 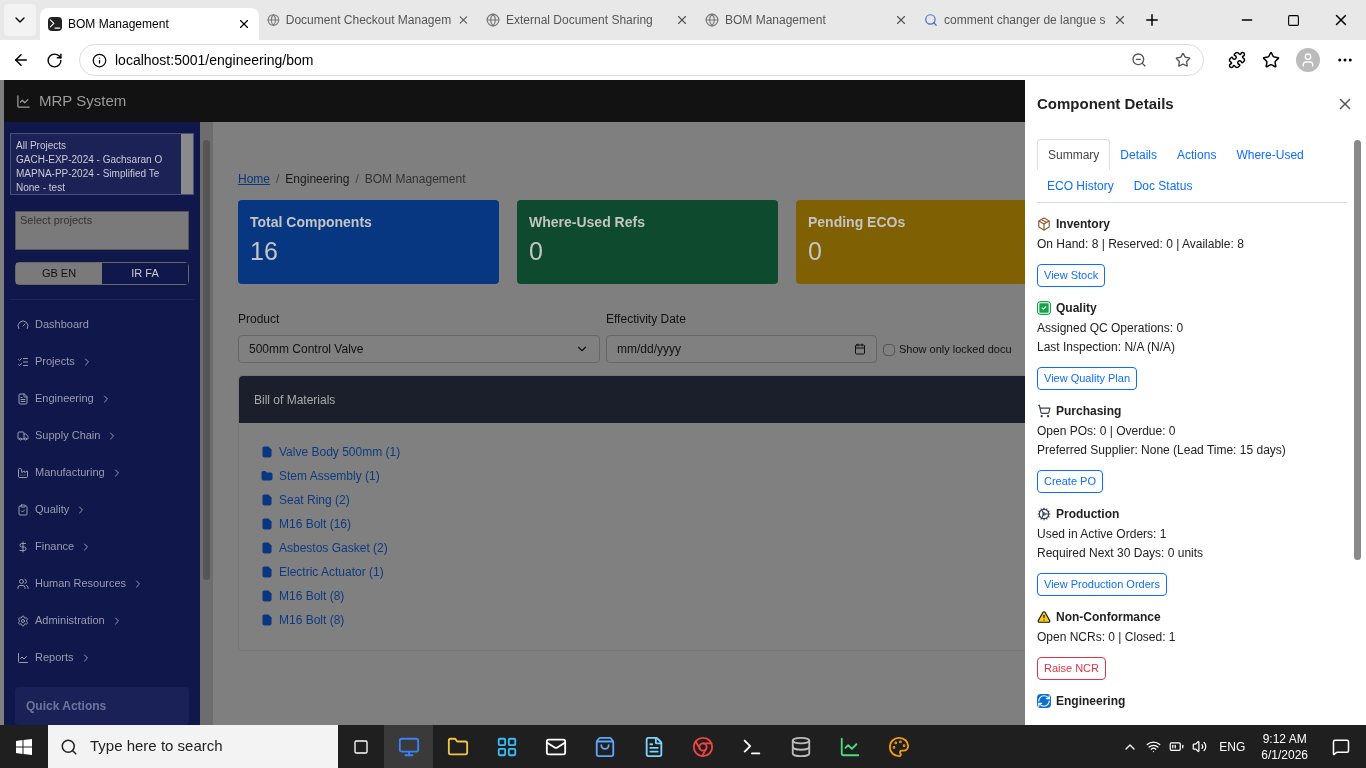 I want to click on section-text: Used in Active Orders: 1, so click(x=1102, y=534).